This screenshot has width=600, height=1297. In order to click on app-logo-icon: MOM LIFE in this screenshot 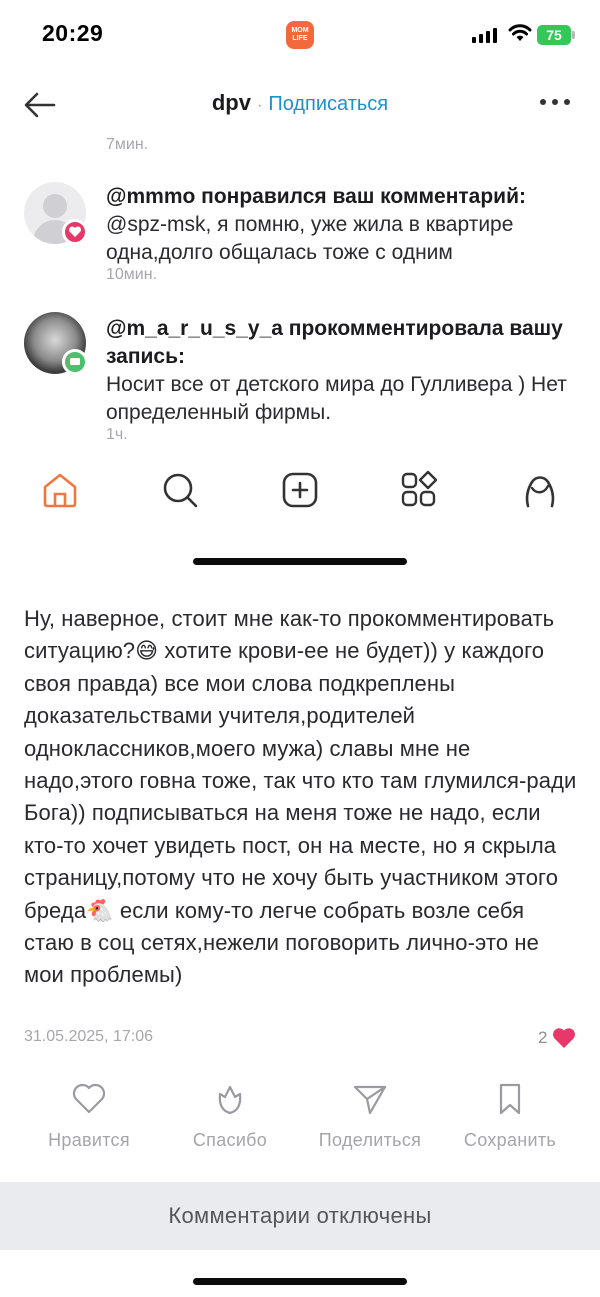, I will do `click(300, 35)`.